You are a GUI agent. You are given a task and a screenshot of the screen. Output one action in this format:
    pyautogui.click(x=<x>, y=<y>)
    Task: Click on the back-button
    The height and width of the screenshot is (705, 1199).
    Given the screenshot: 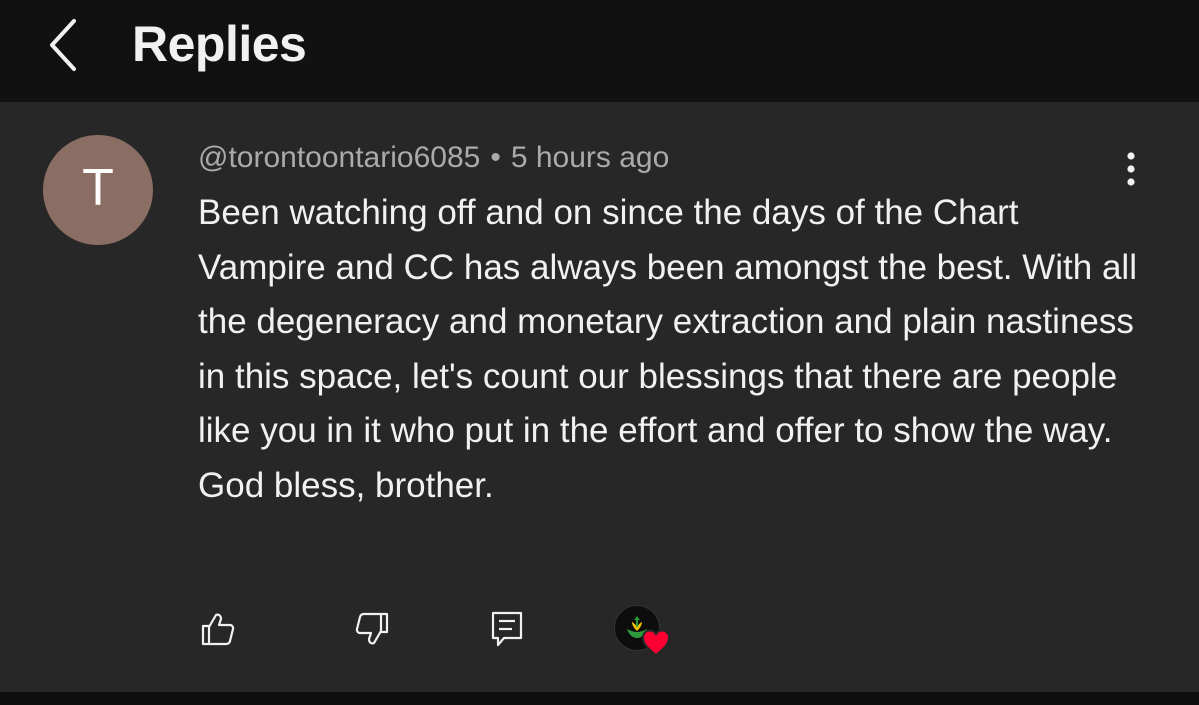 What is the action you would take?
    pyautogui.click(x=64, y=45)
    